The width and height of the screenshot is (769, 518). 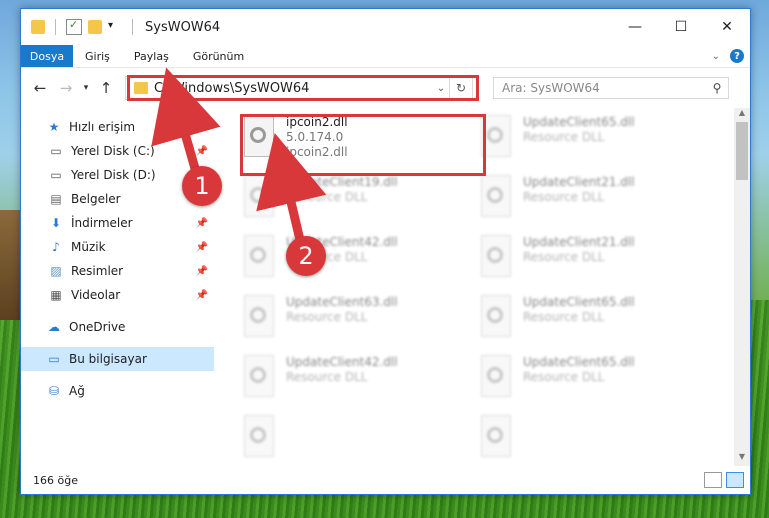 I want to click on tab-home: Giriş, so click(x=97, y=56).